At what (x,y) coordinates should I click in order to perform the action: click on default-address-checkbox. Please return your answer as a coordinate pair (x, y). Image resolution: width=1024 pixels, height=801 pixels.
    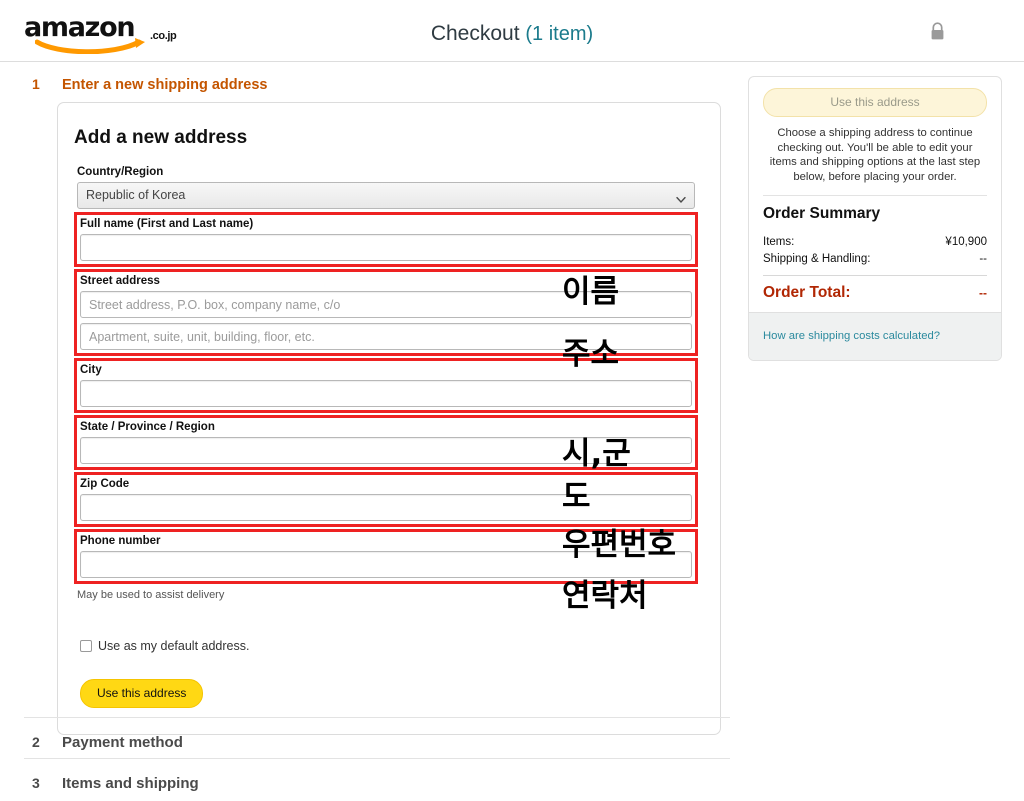
    Looking at the image, I should click on (86, 646).